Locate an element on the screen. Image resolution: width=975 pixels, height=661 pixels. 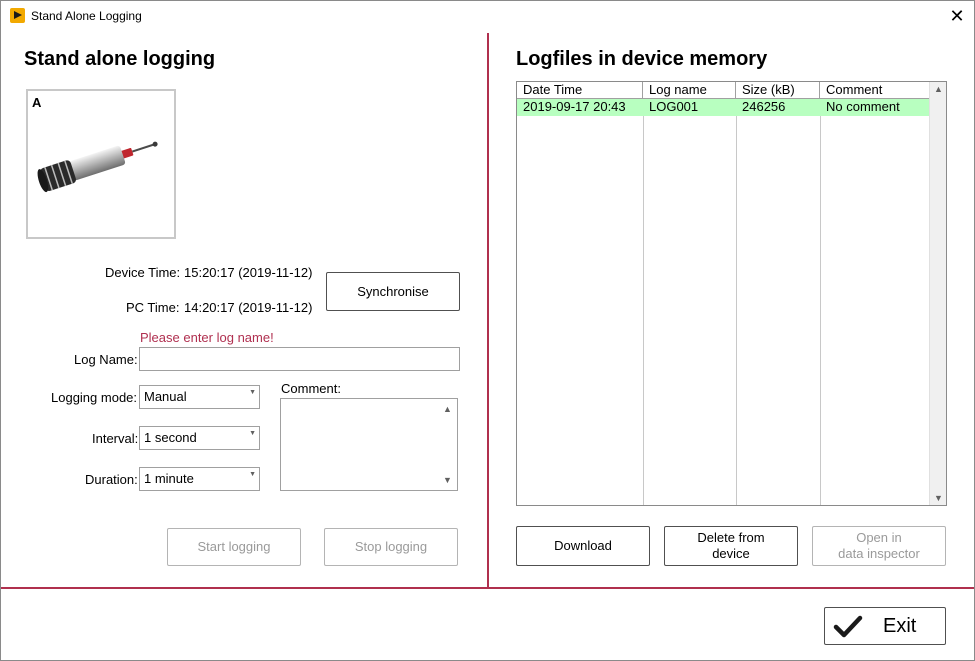
table-cell: 2019-09-17 20:43 is located at coordinates (574, 106).